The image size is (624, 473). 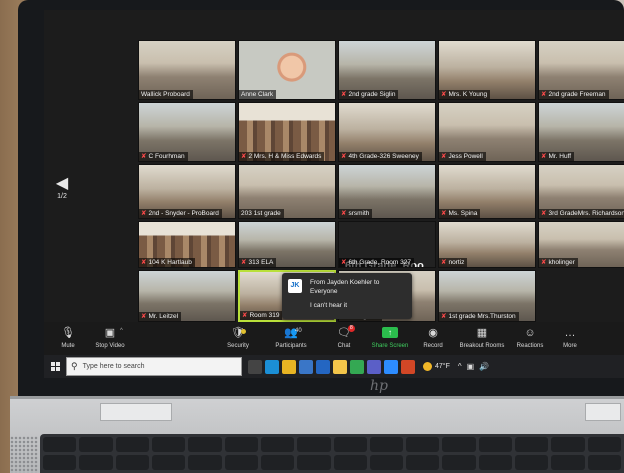 I want to click on video-tile: ✘ 2 Mrs. H & Miss Edwards, so click(x=287, y=132).